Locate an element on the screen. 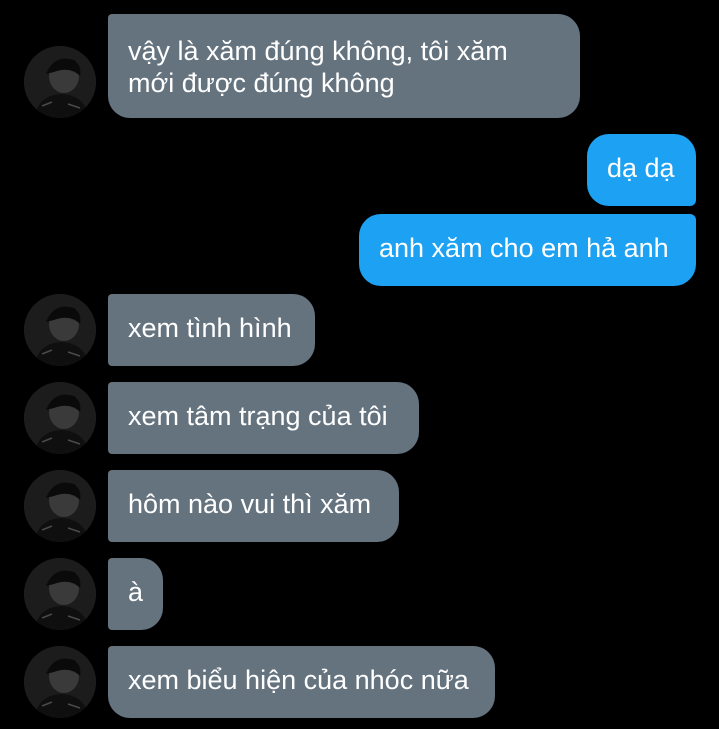 Image resolution: width=719 pixels, height=729 pixels. outgoing-message: anh xăm cho em hả anh is located at coordinates (527, 250).